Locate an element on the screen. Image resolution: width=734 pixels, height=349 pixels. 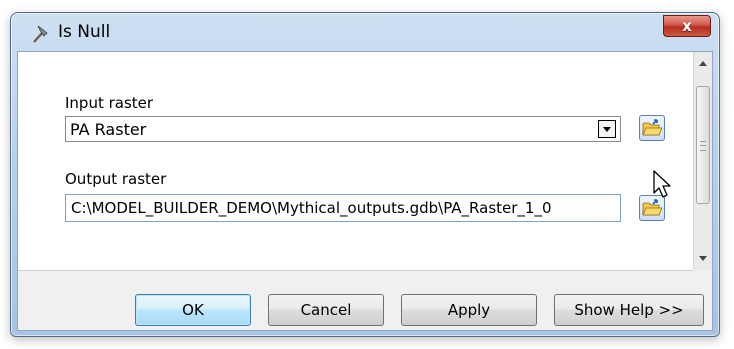
close-icon: x is located at coordinates (687, 26).